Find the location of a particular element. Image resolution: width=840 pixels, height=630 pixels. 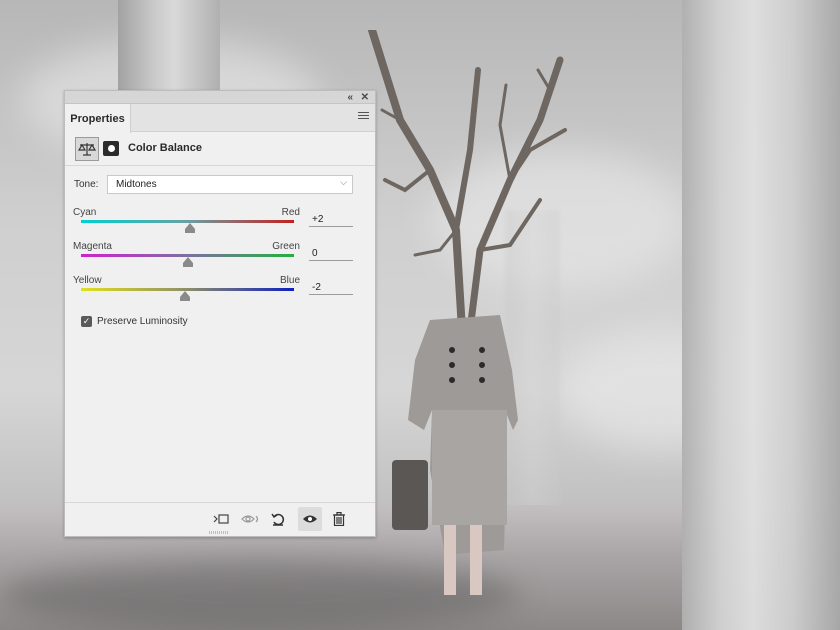

clip-to-layer-icon is located at coordinates (221, 519).